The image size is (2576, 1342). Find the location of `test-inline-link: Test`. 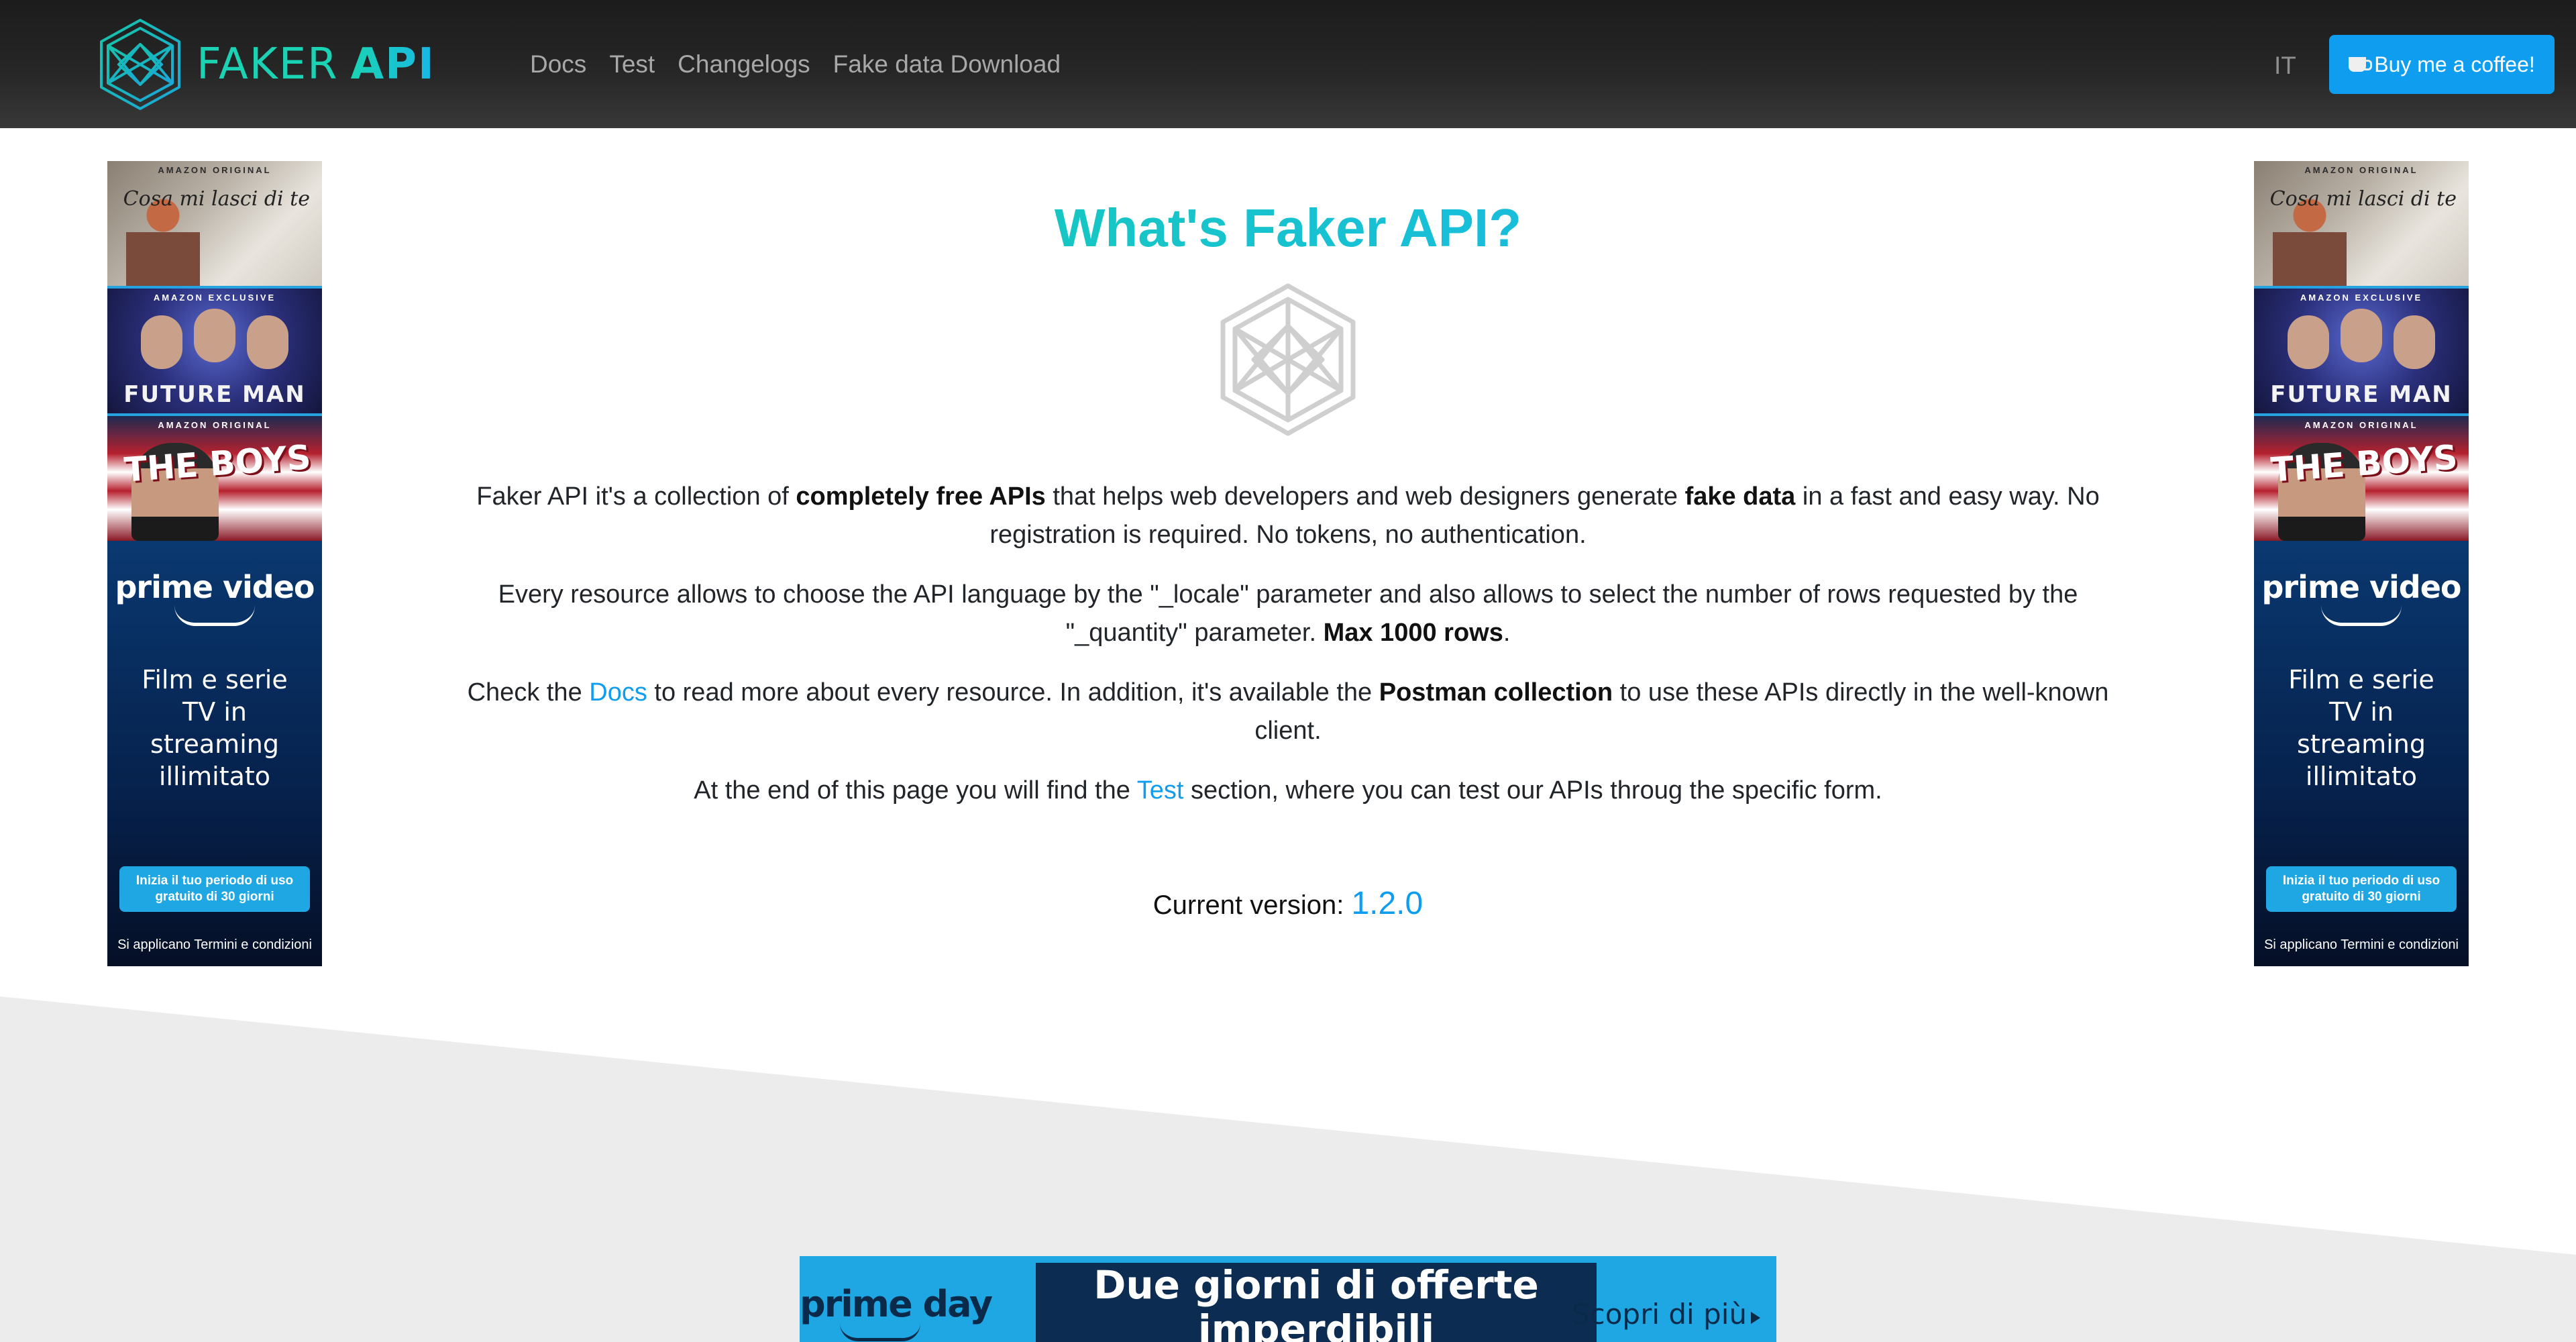

test-inline-link: Test is located at coordinates (1160, 791).